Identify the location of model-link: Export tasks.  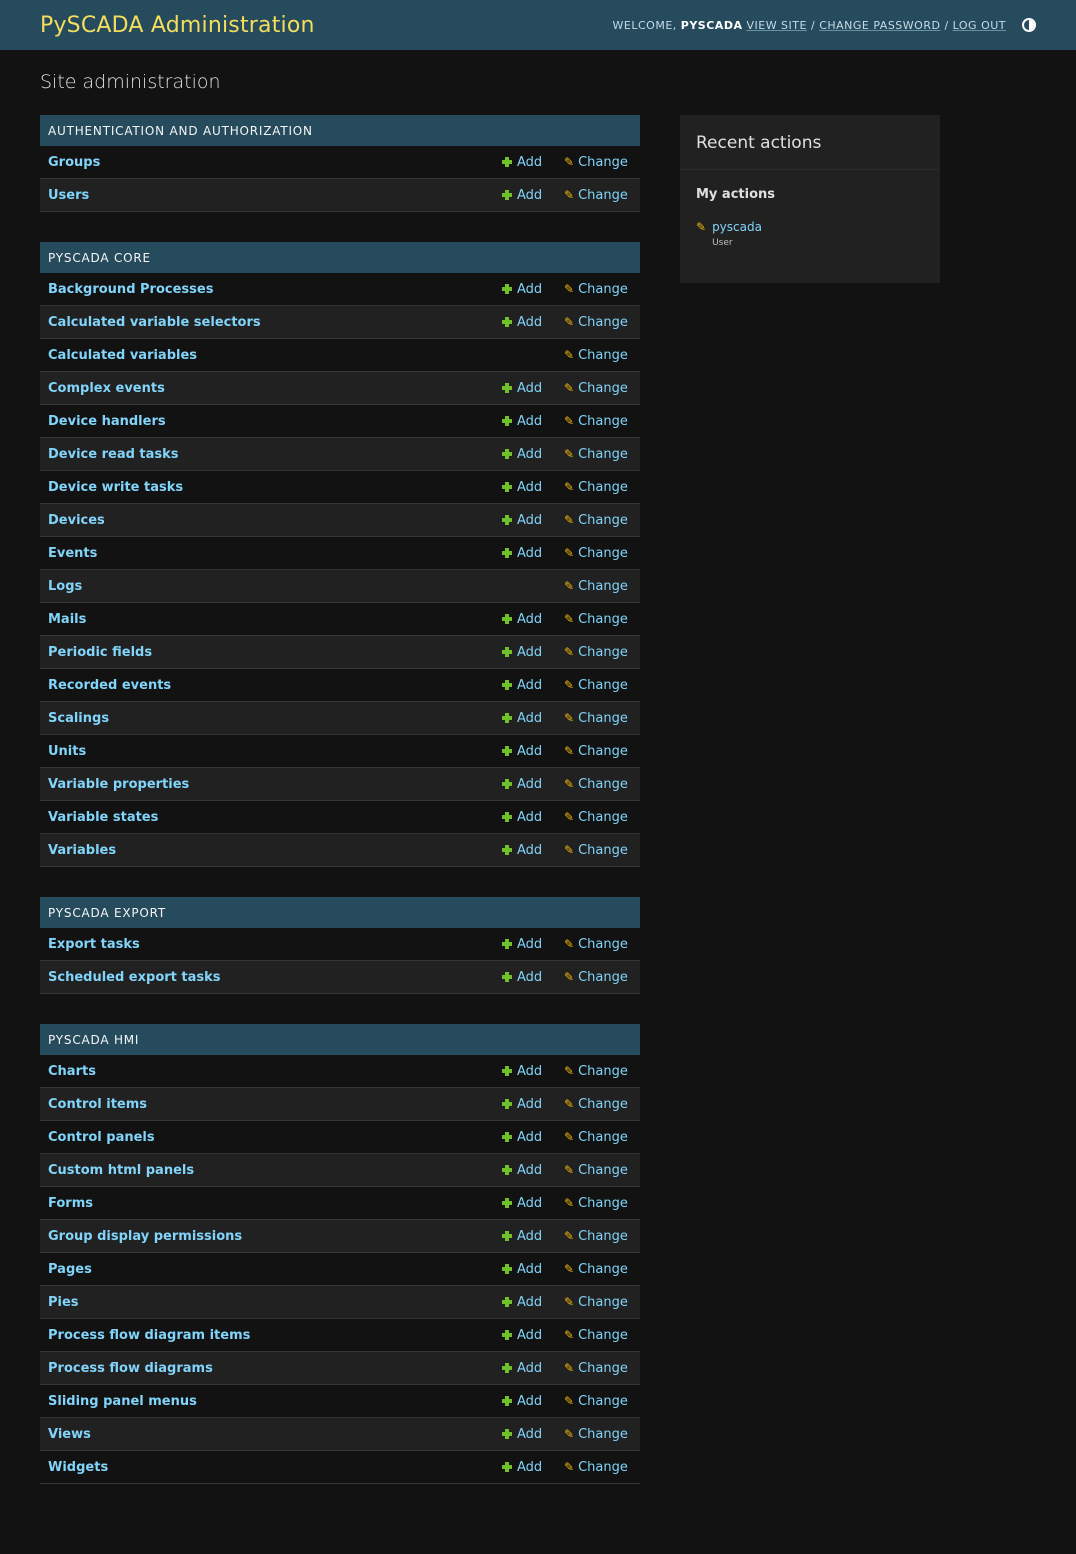
(340, 944).